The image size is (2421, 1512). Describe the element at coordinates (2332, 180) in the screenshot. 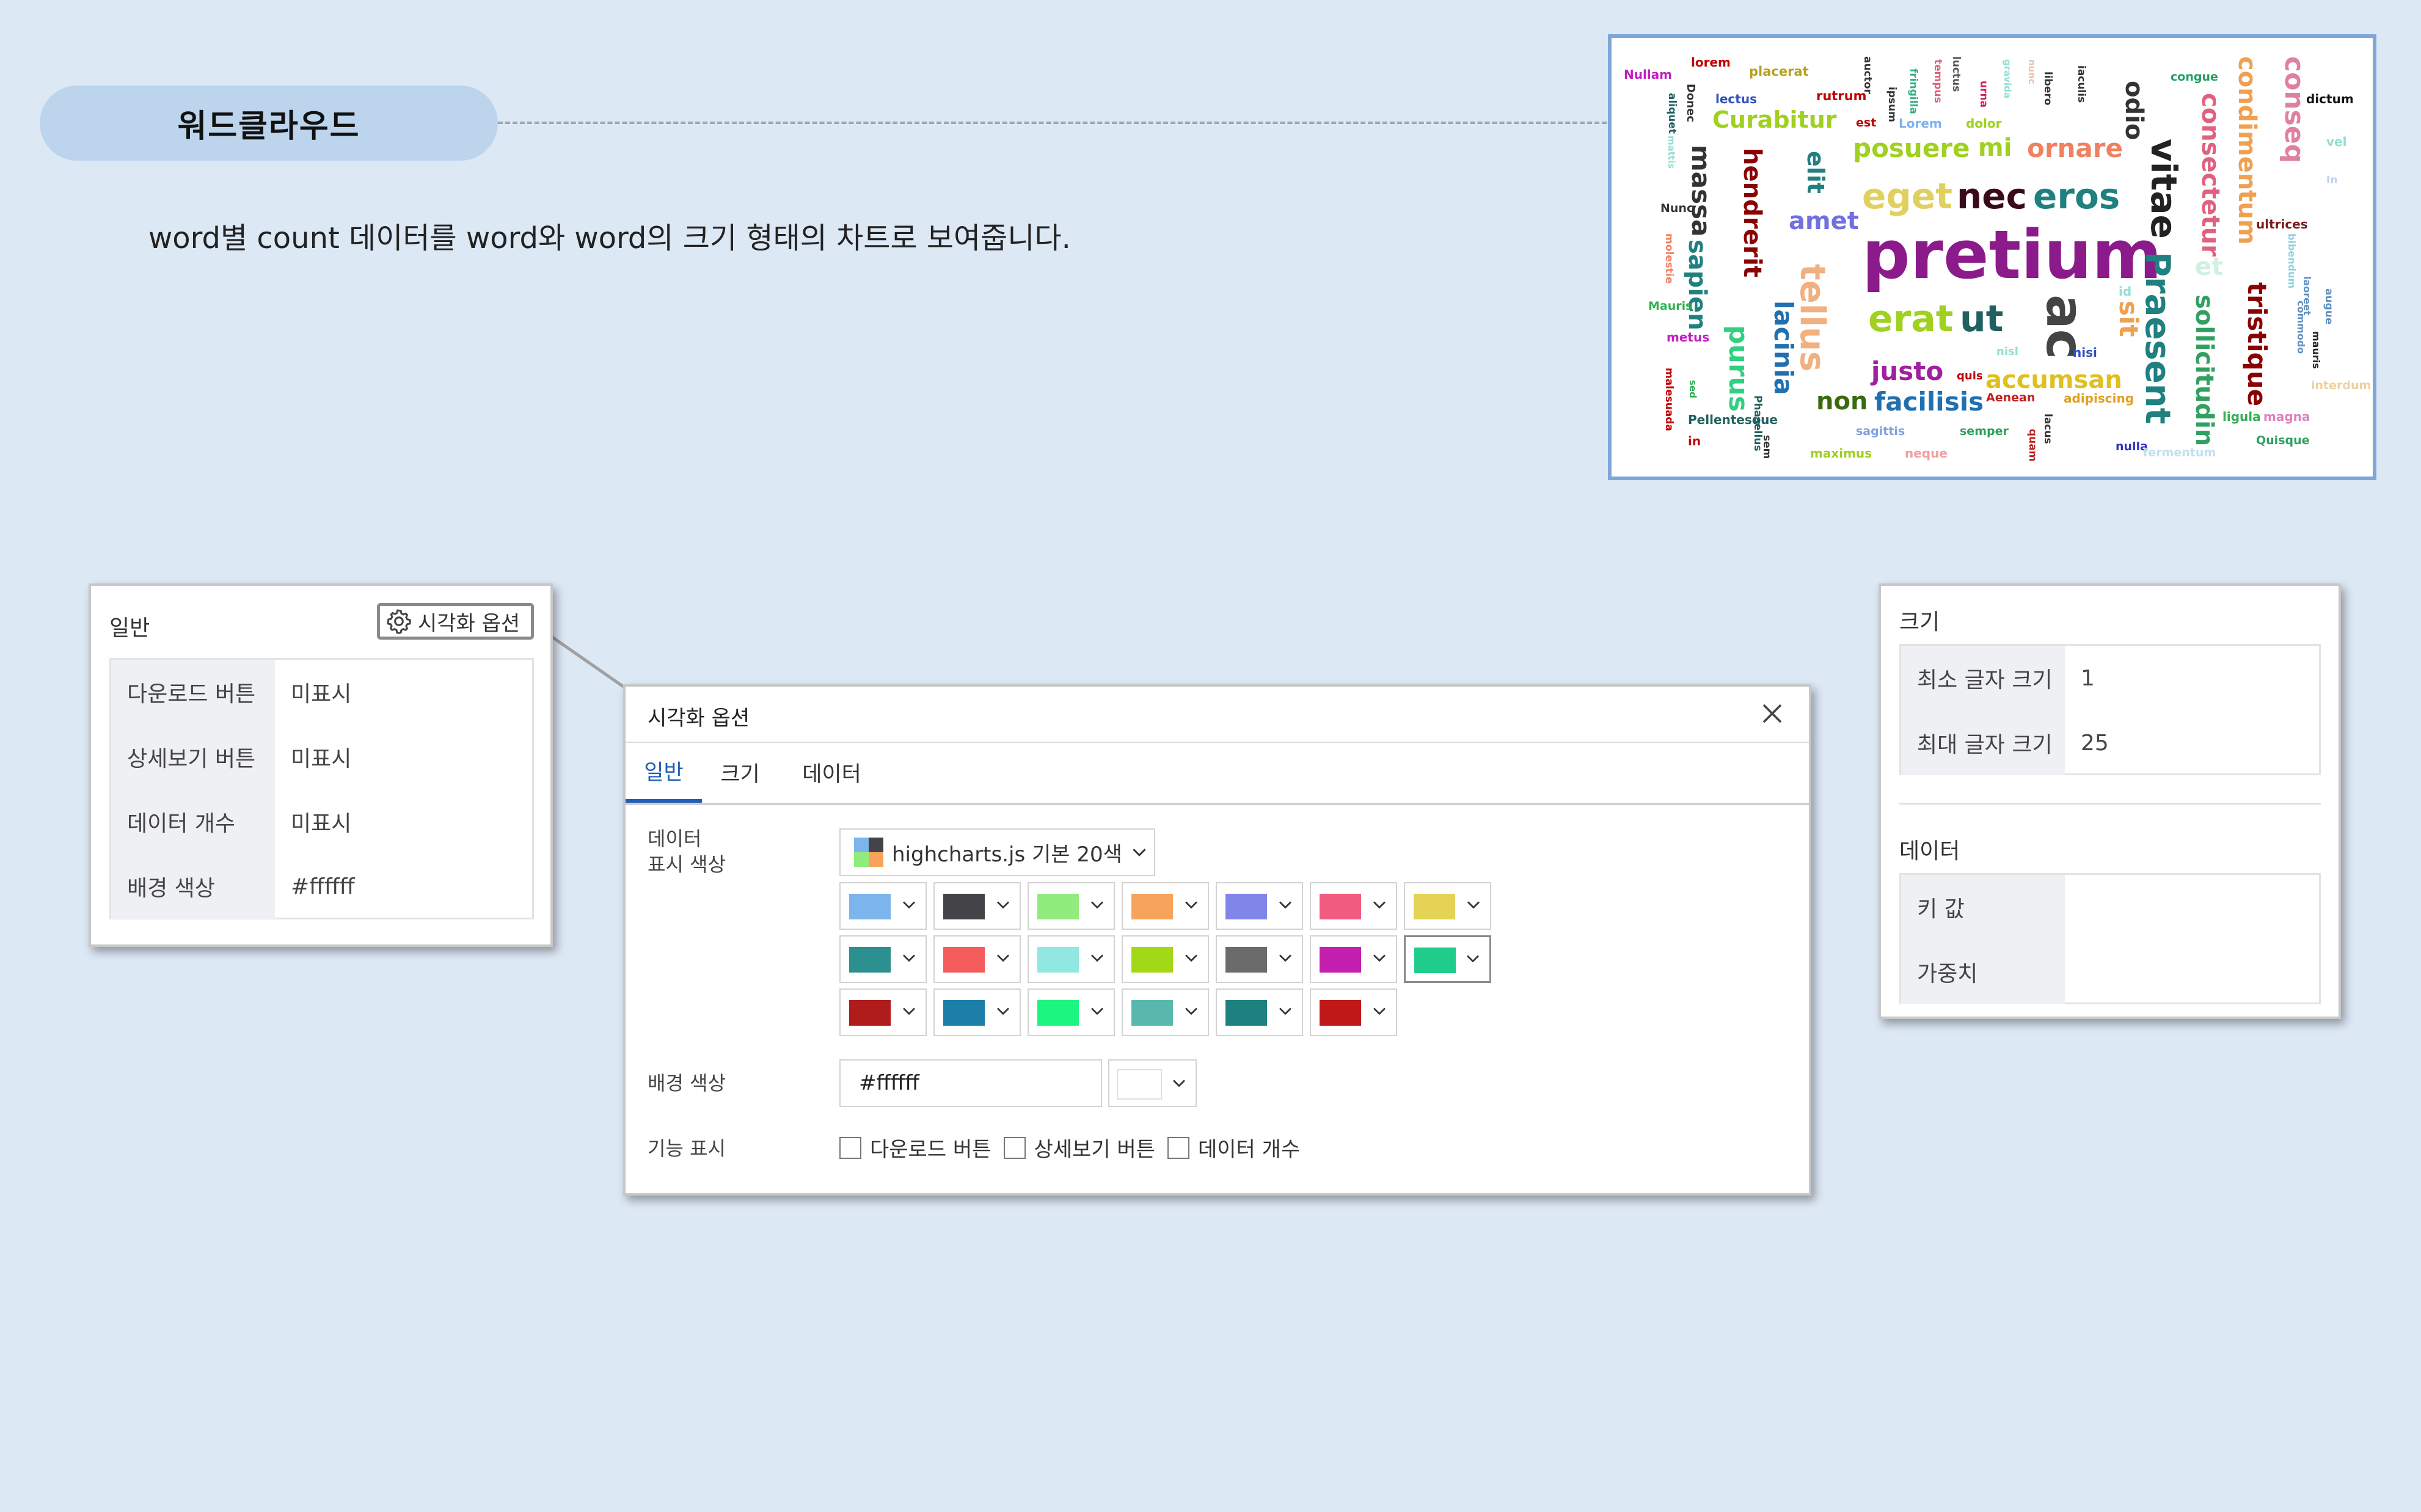

I see `wordcloud-word: In` at that location.